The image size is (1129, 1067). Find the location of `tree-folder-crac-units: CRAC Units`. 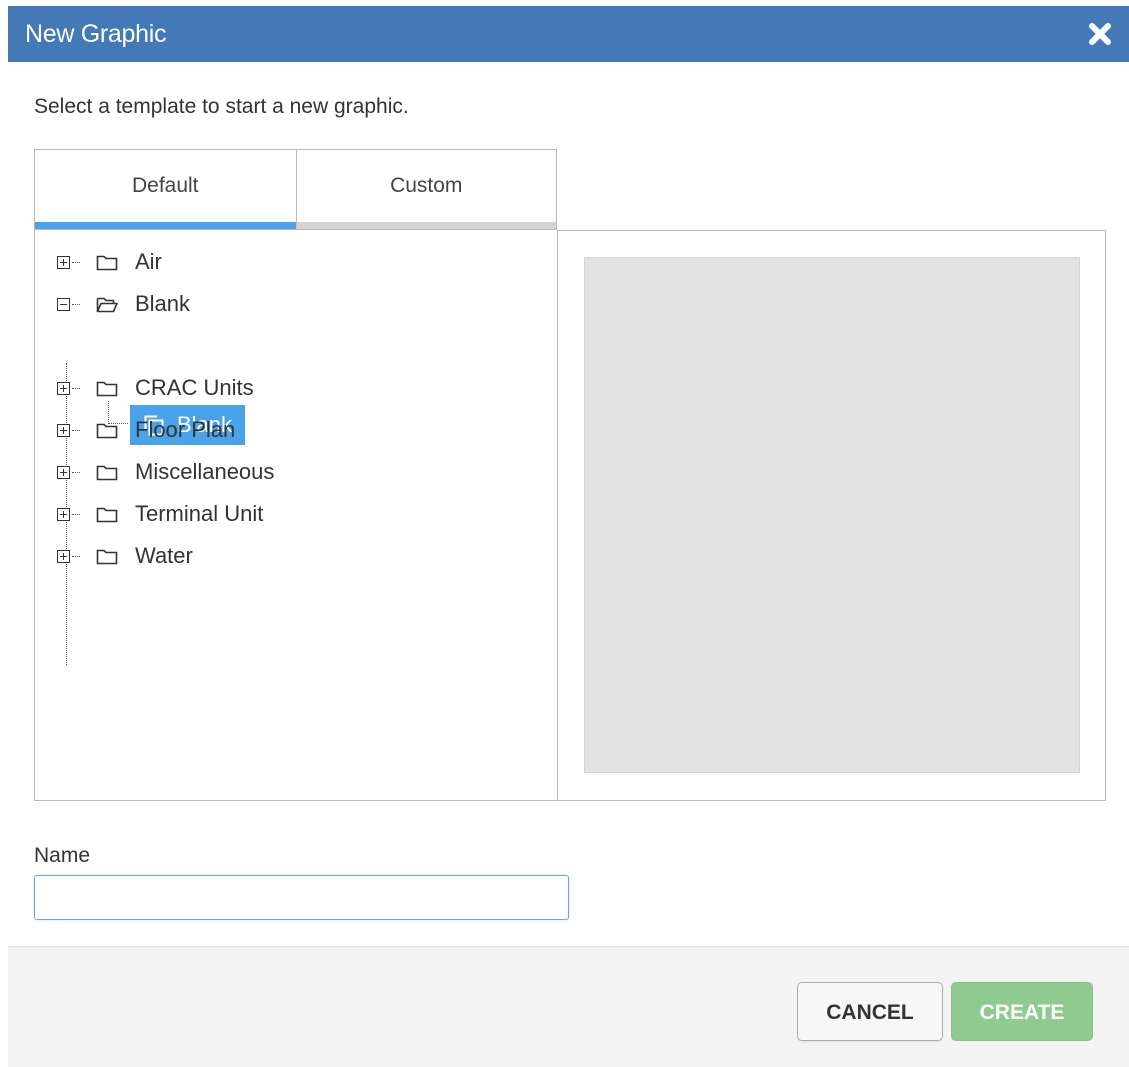

tree-folder-crac-units: CRAC Units is located at coordinates (295, 388).